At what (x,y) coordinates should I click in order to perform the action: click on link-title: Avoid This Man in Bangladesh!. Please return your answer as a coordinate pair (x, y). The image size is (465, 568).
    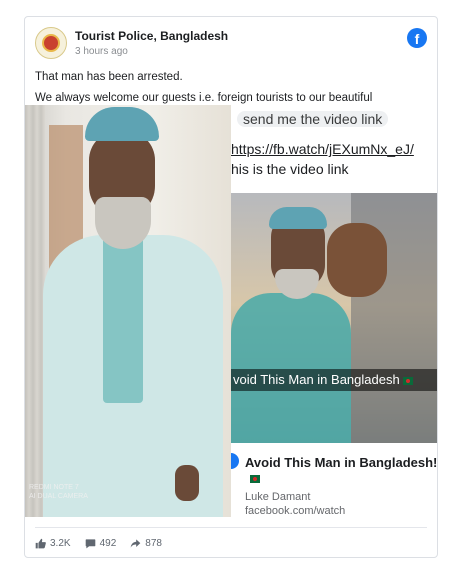
    Looking at the image, I should click on (341, 462).